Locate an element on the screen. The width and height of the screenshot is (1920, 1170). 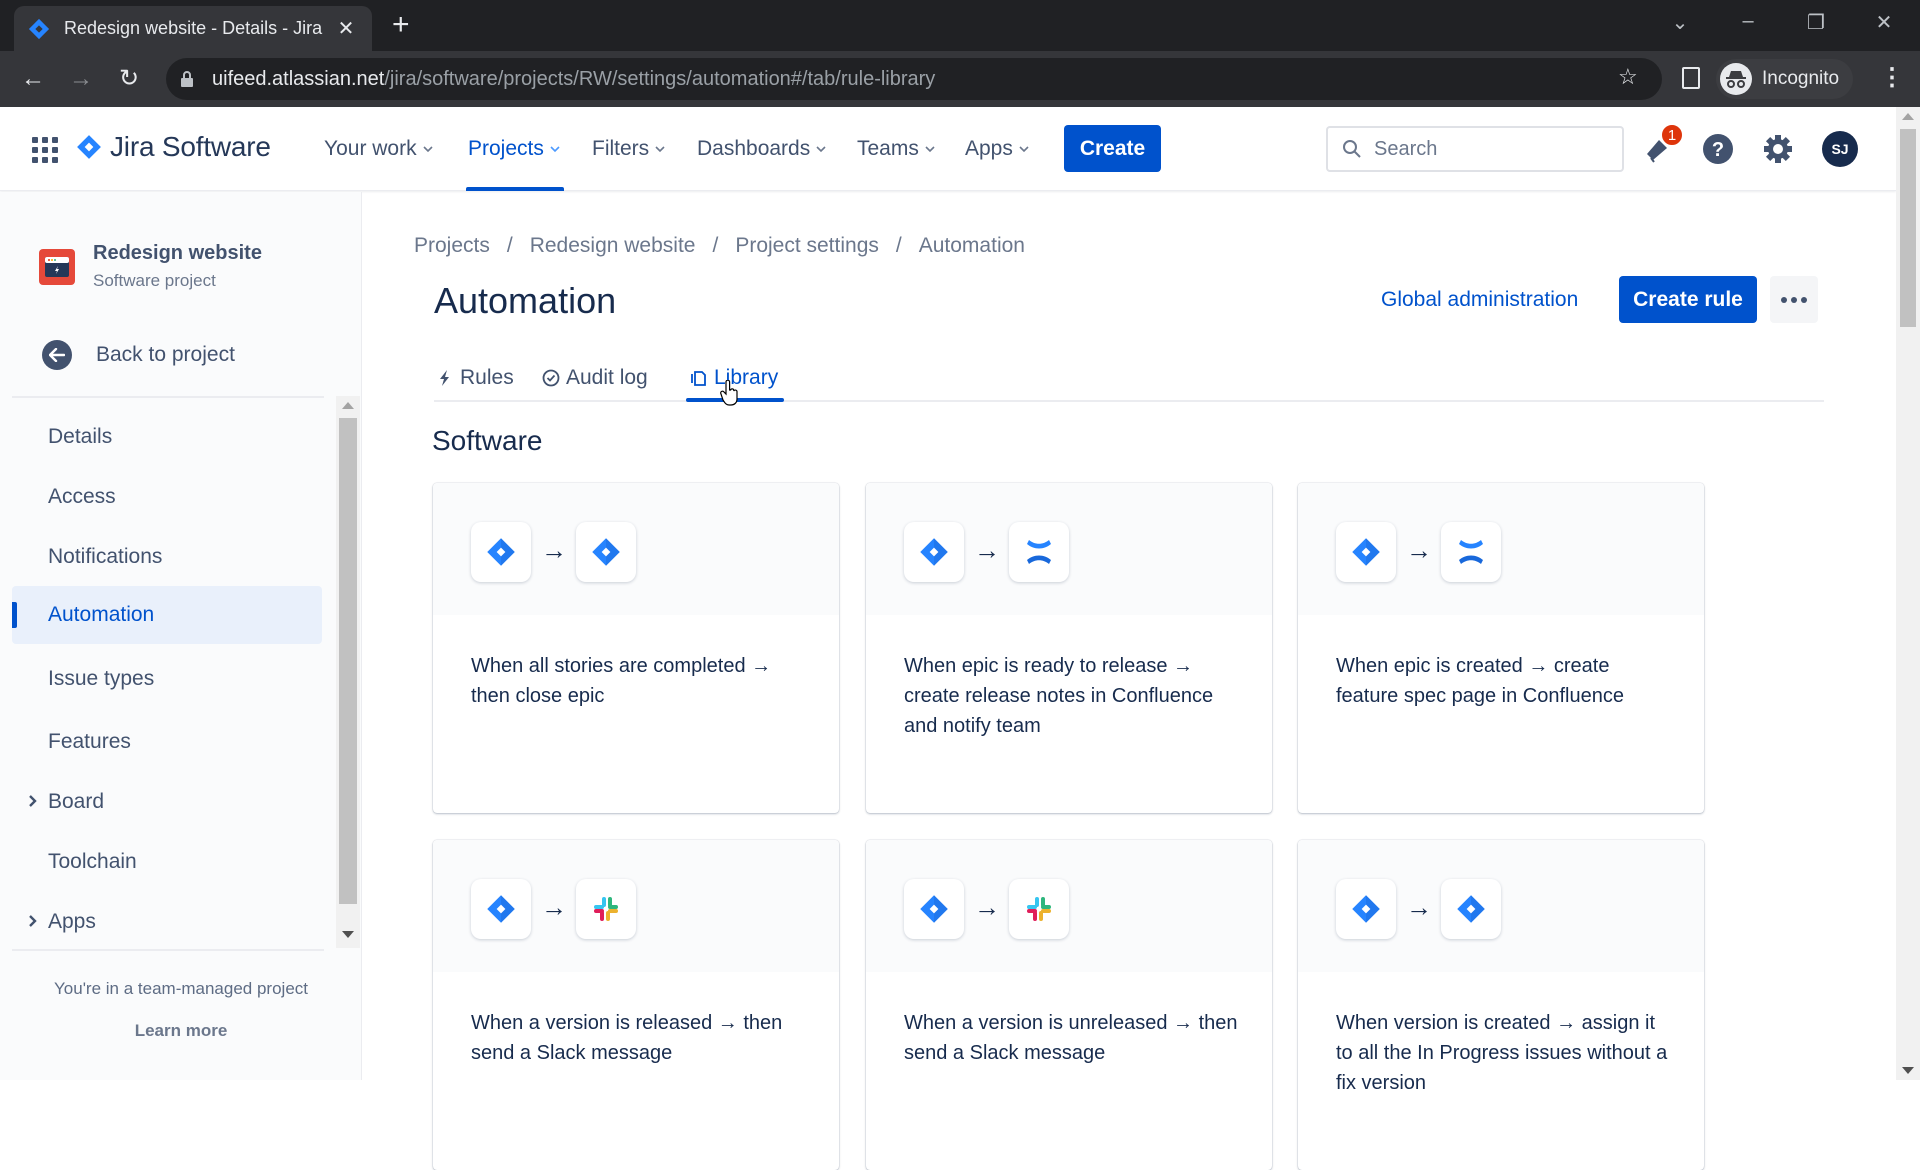
back-icon: ← is located at coordinates (33, 79).